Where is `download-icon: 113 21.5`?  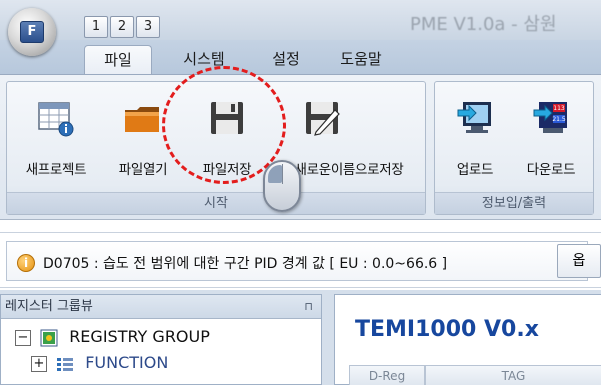 download-icon: 113 21.5 is located at coordinates (551, 118).